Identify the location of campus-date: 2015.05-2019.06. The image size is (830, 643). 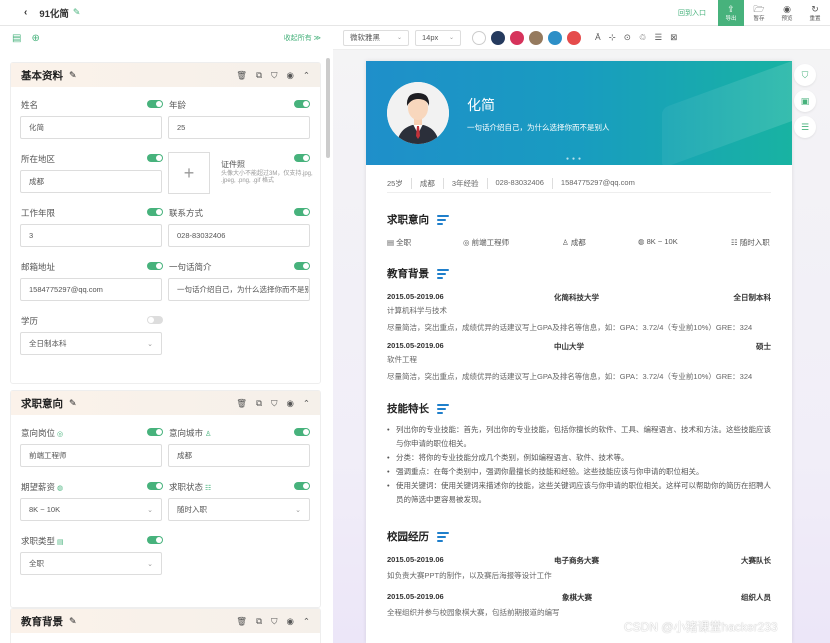
(415, 596).